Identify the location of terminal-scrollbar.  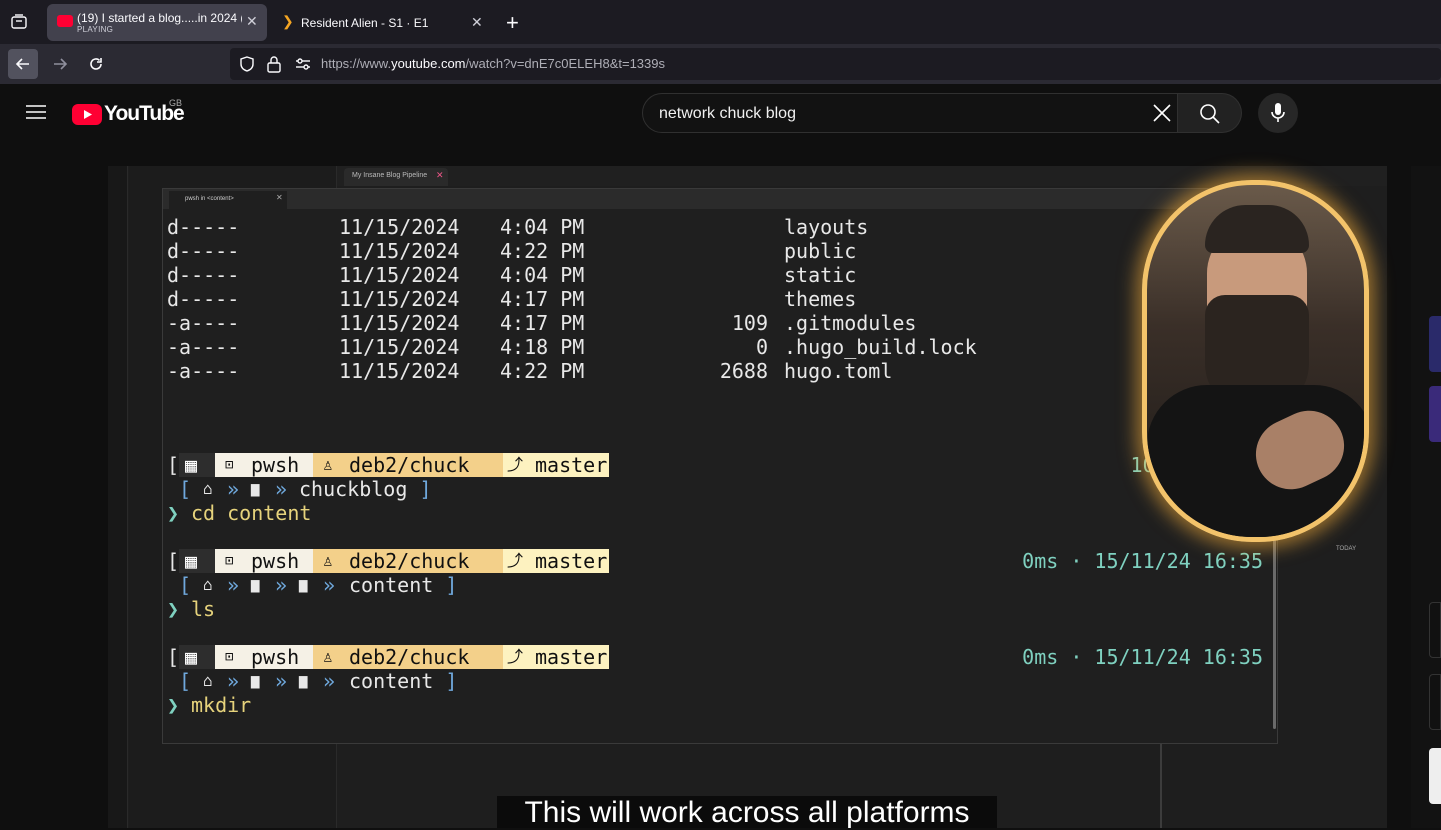
(1274, 619).